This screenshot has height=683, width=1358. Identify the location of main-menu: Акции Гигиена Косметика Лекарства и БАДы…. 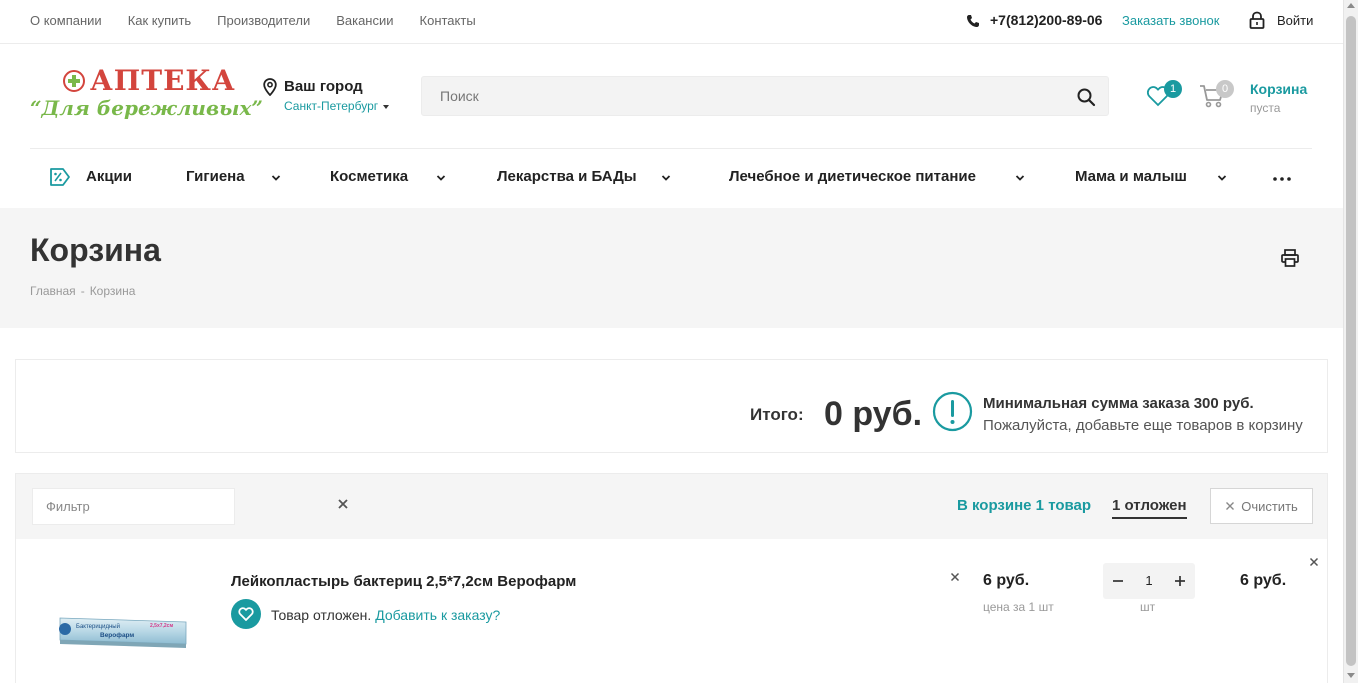
(671, 178).